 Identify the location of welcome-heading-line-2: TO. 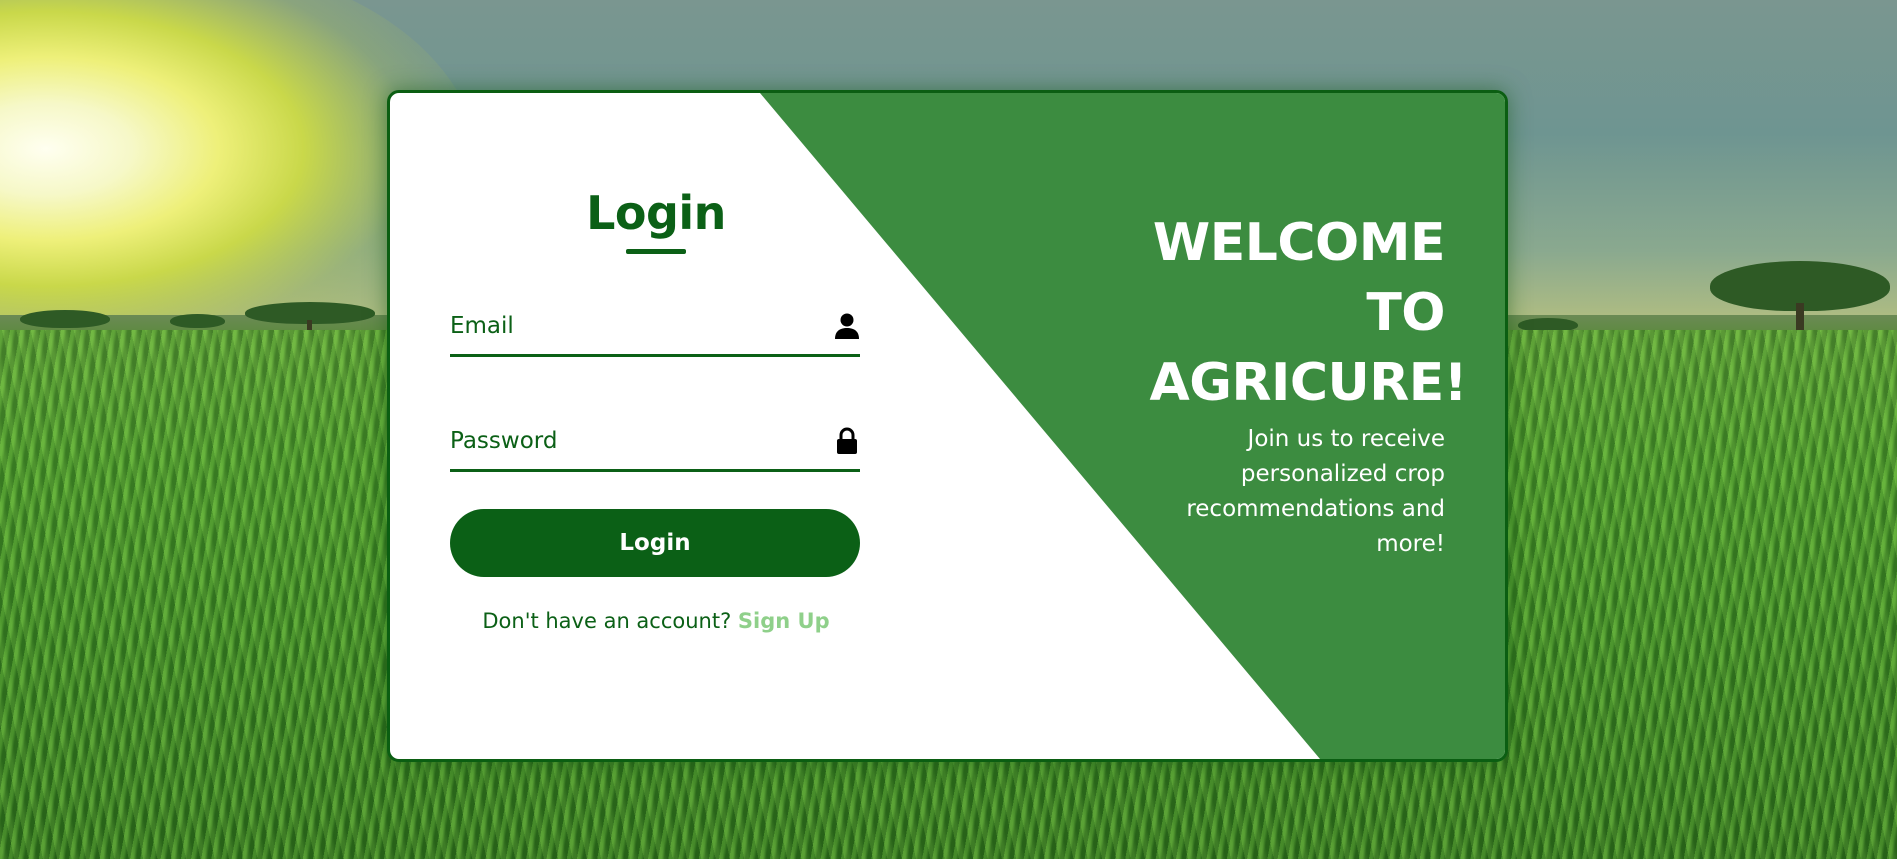
(1405, 313).